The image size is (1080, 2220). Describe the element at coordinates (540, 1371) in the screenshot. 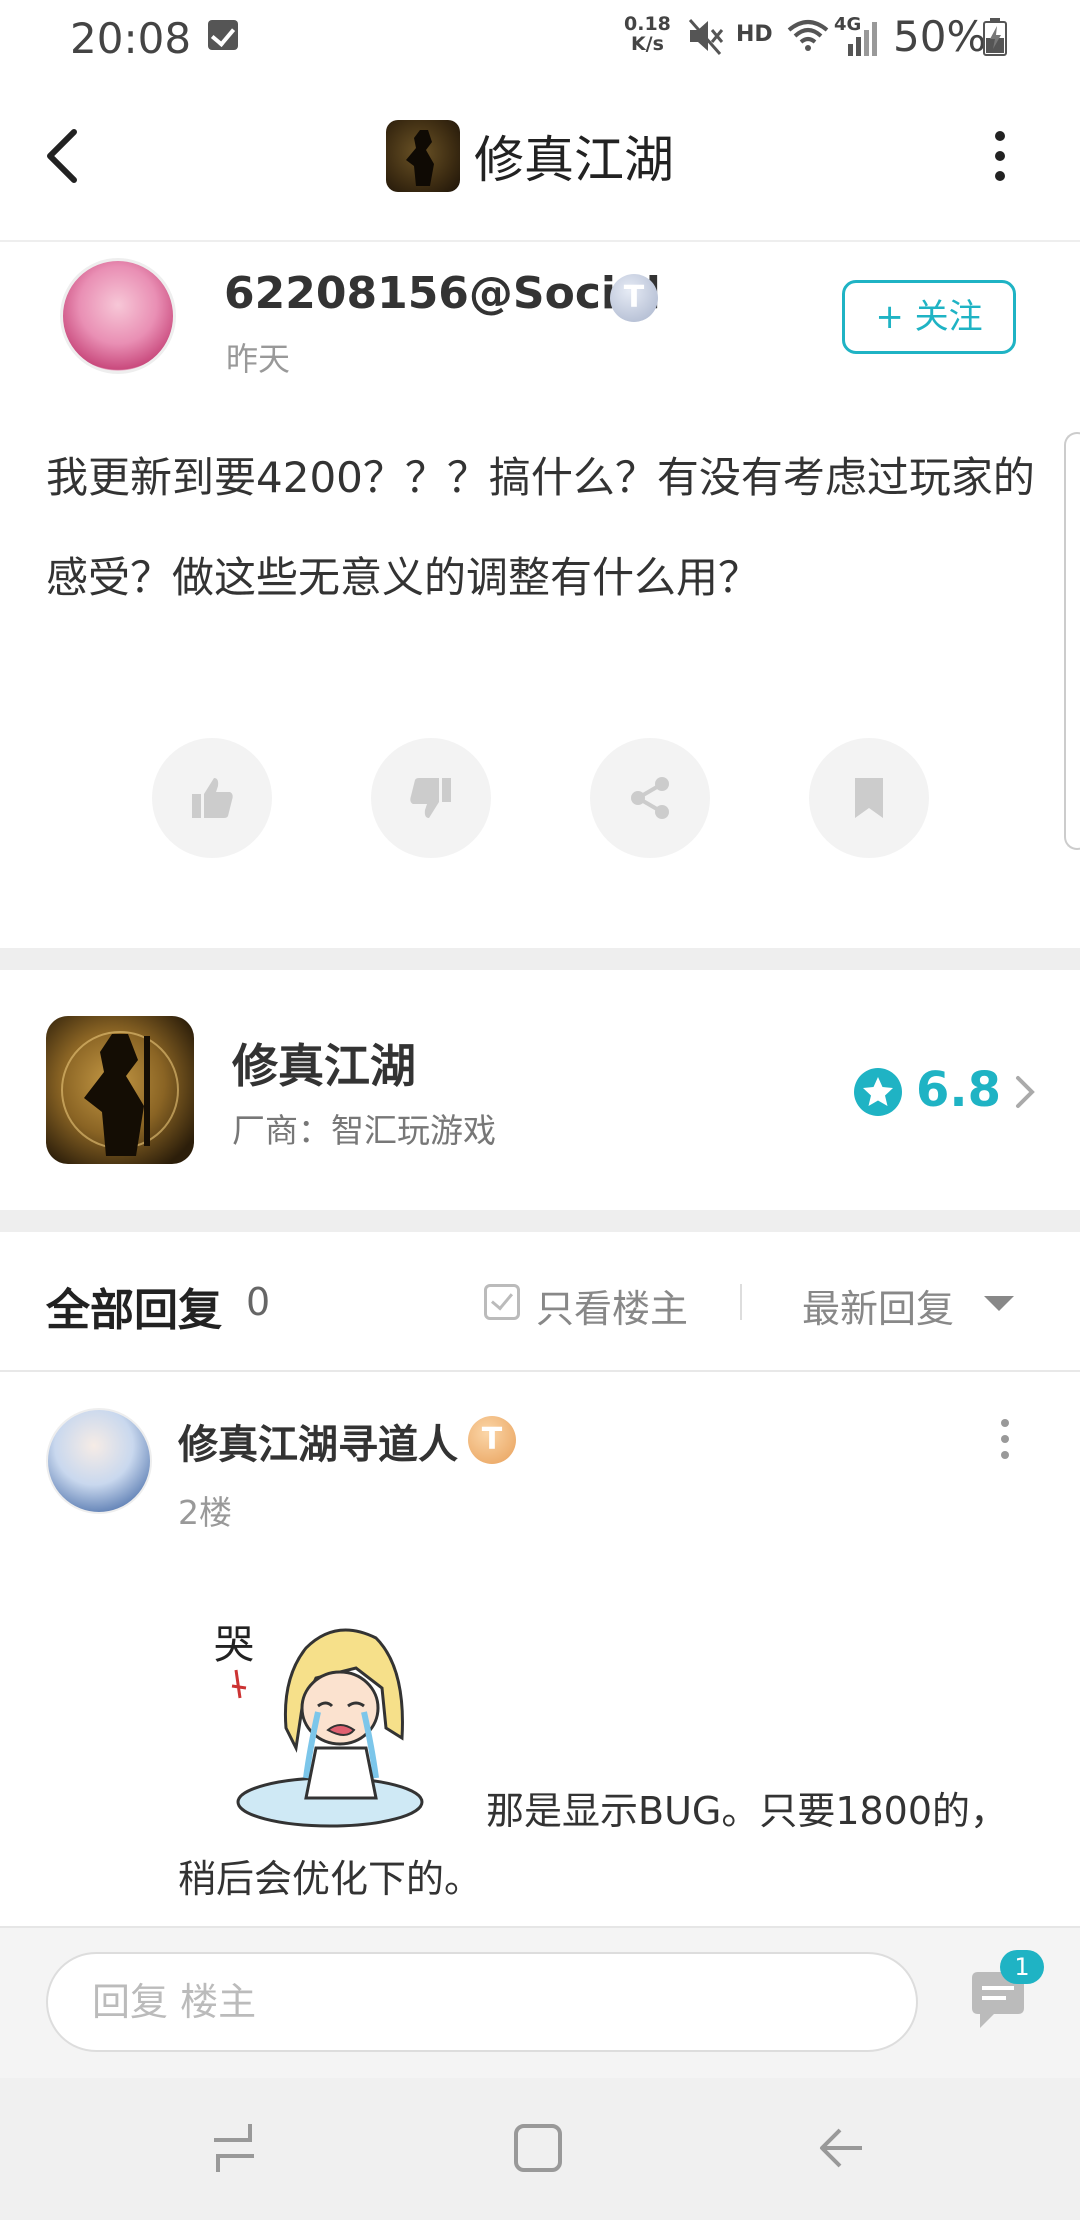

I see `divider` at that location.